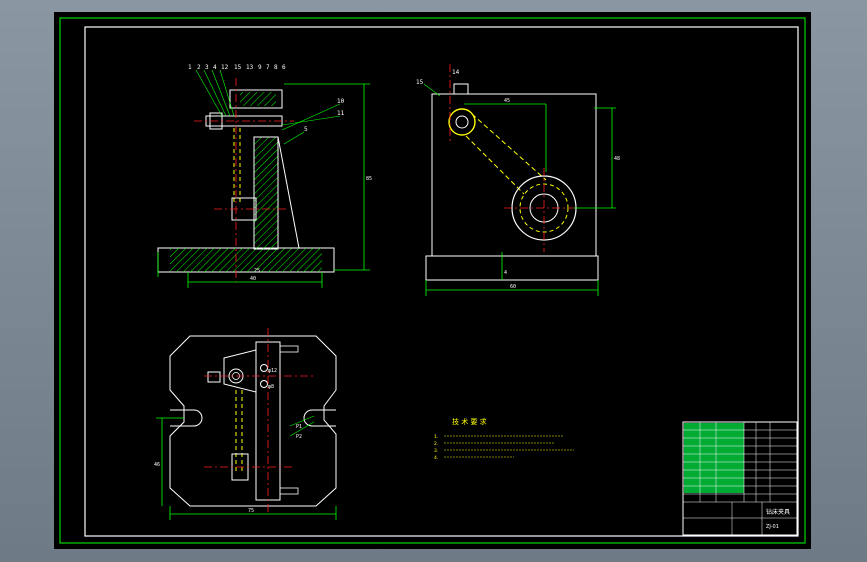  I want to click on label-p1: P1, so click(299, 427).